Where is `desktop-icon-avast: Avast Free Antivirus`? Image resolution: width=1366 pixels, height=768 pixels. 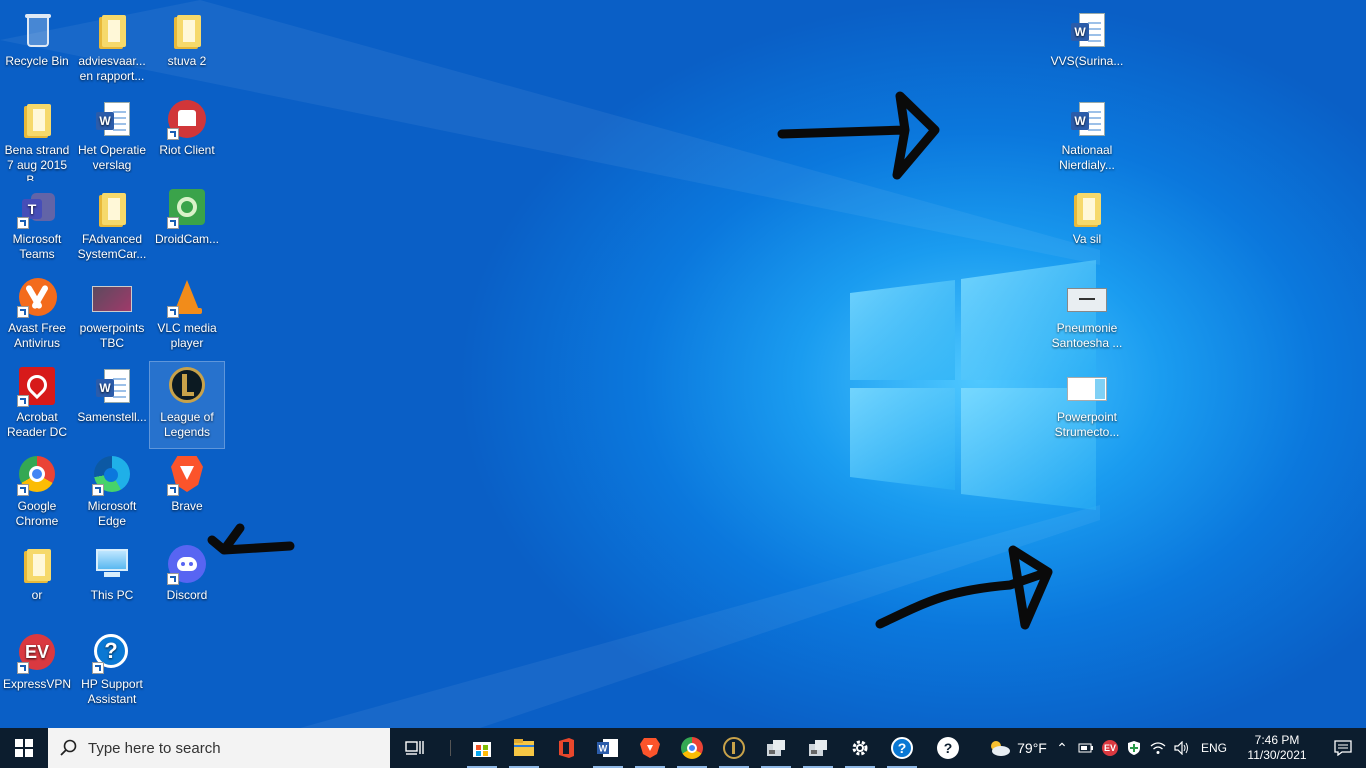
desktop-icon-avast: Avast Free Antivirus is located at coordinates (37, 316).